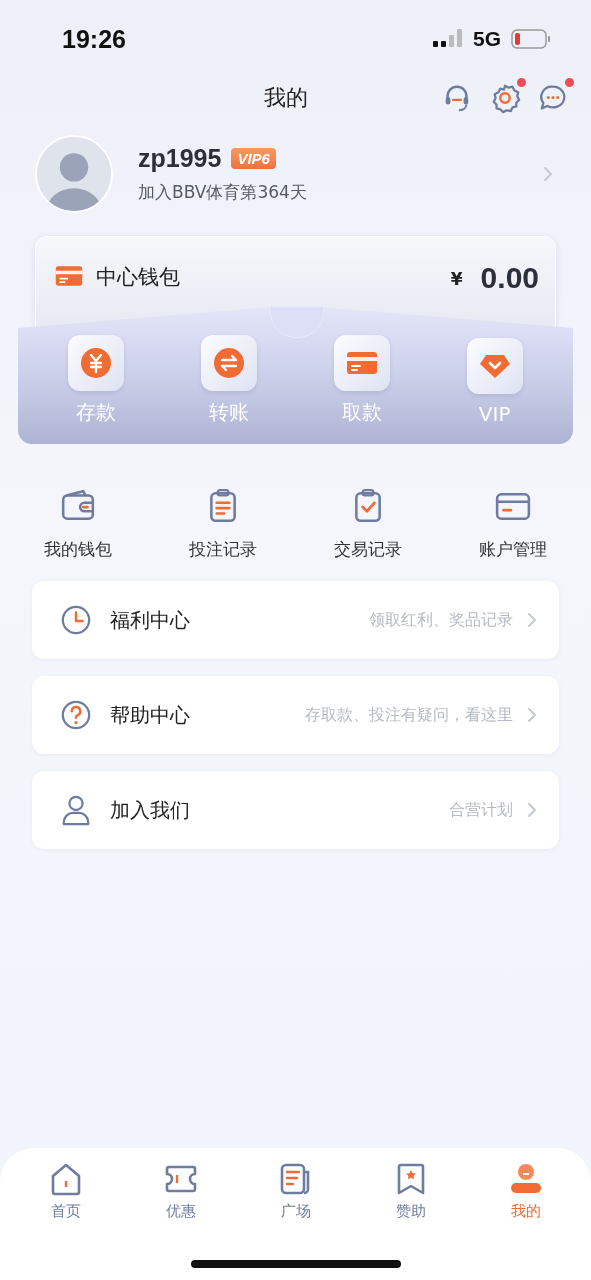 The width and height of the screenshot is (591, 1280). Describe the element at coordinates (150, 810) in the screenshot. I see `menu-label: 加入我们` at that location.